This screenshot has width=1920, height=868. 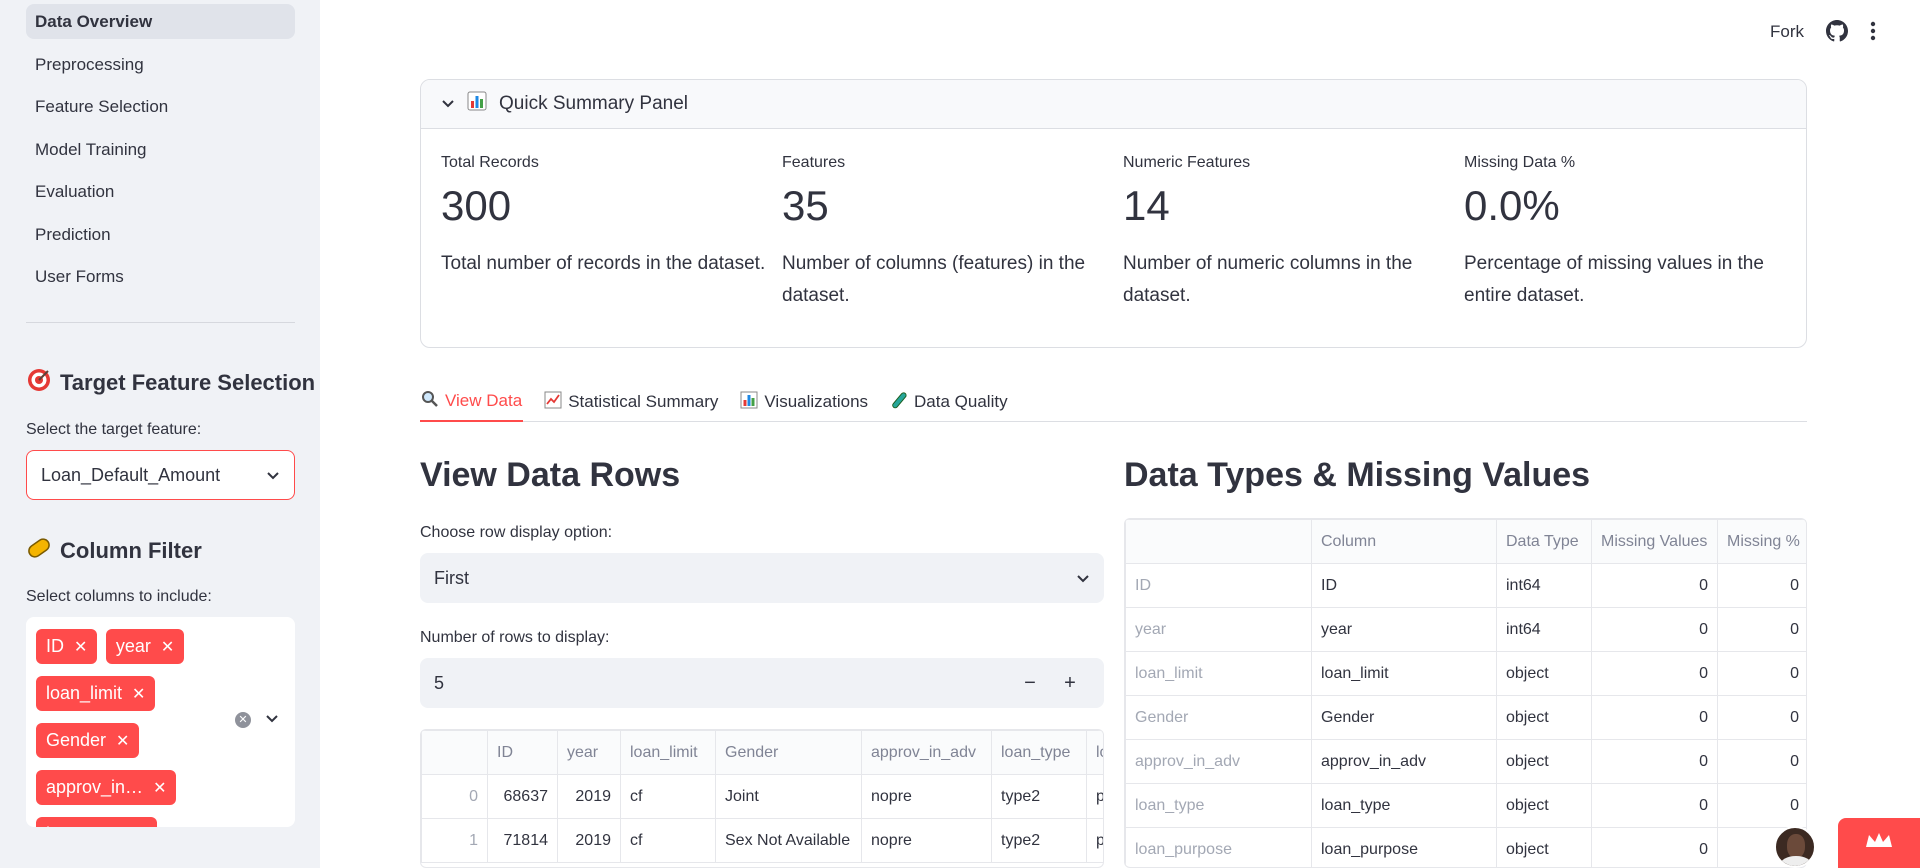 What do you see at coordinates (1795, 847) in the screenshot?
I see `avatar` at bounding box center [1795, 847].